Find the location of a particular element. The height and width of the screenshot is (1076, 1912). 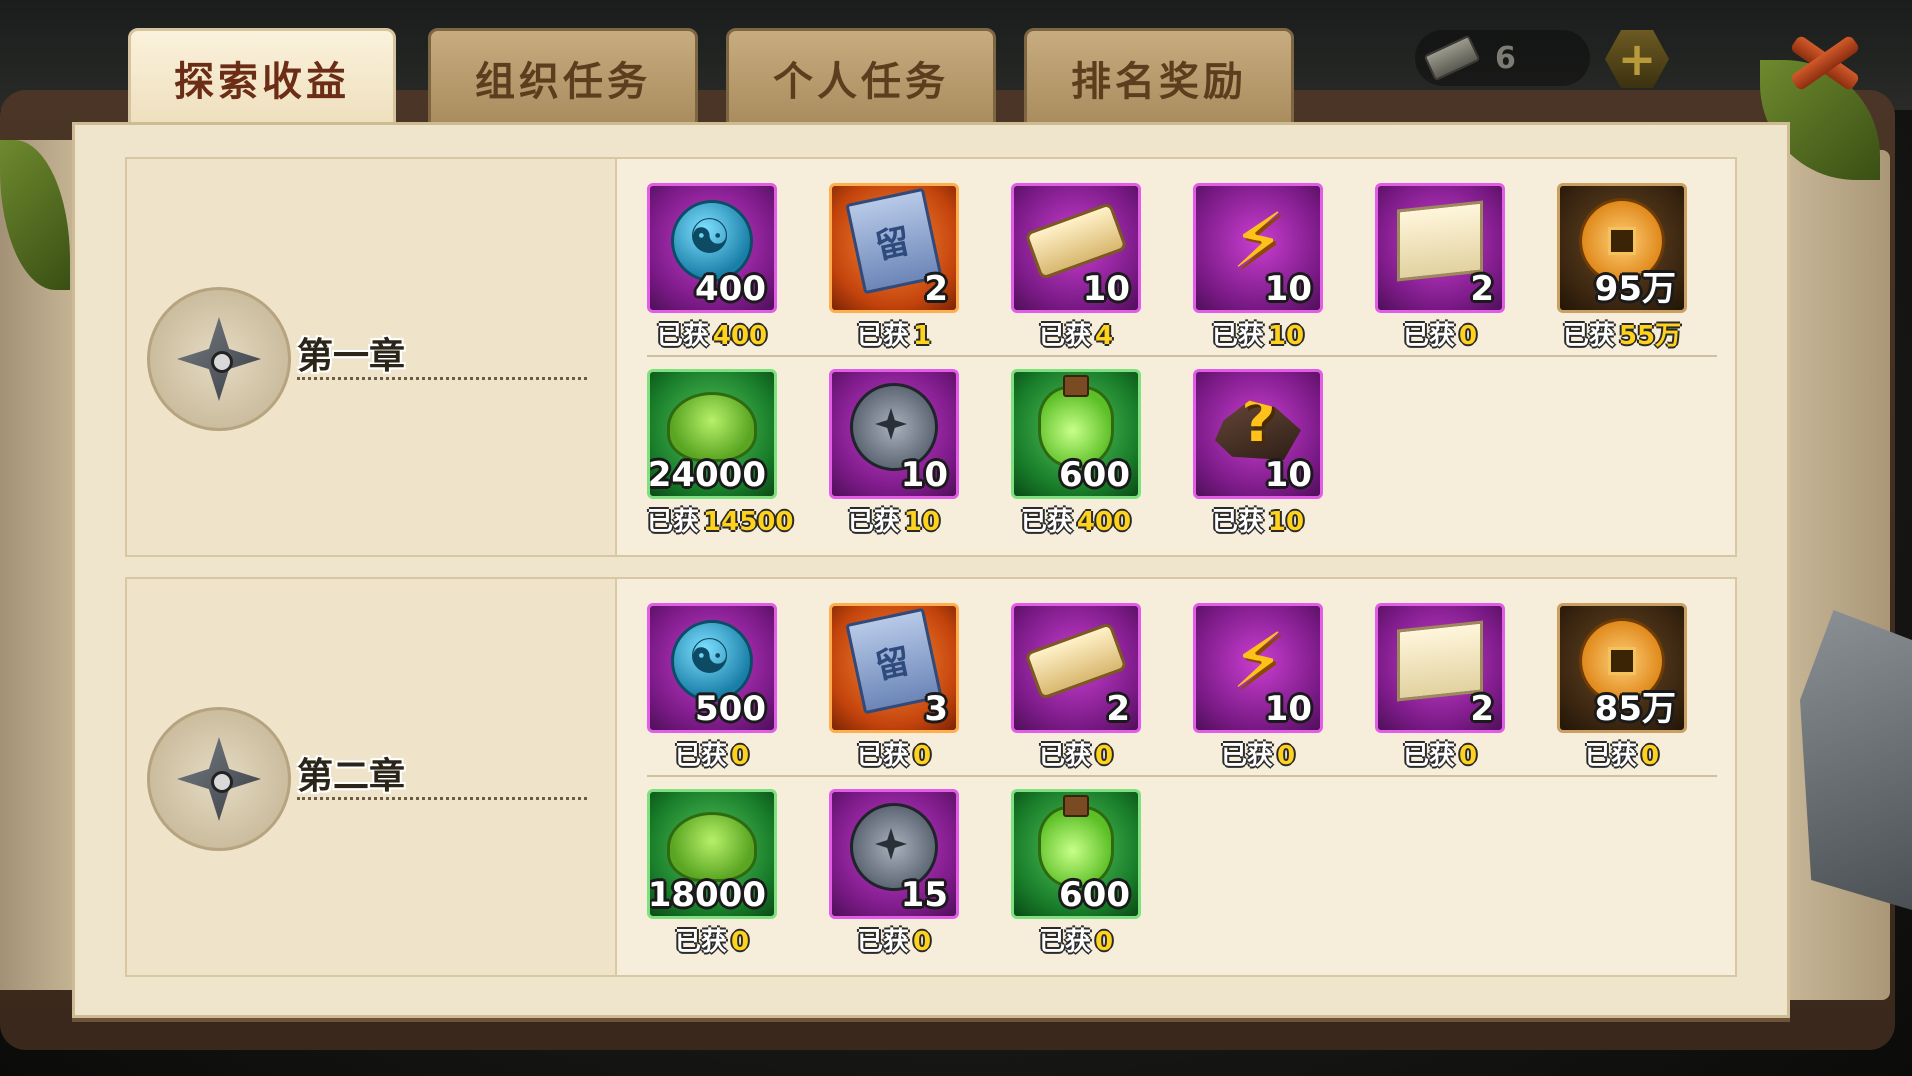

item-quantity: 600 is located at coordinates (1094, 475).